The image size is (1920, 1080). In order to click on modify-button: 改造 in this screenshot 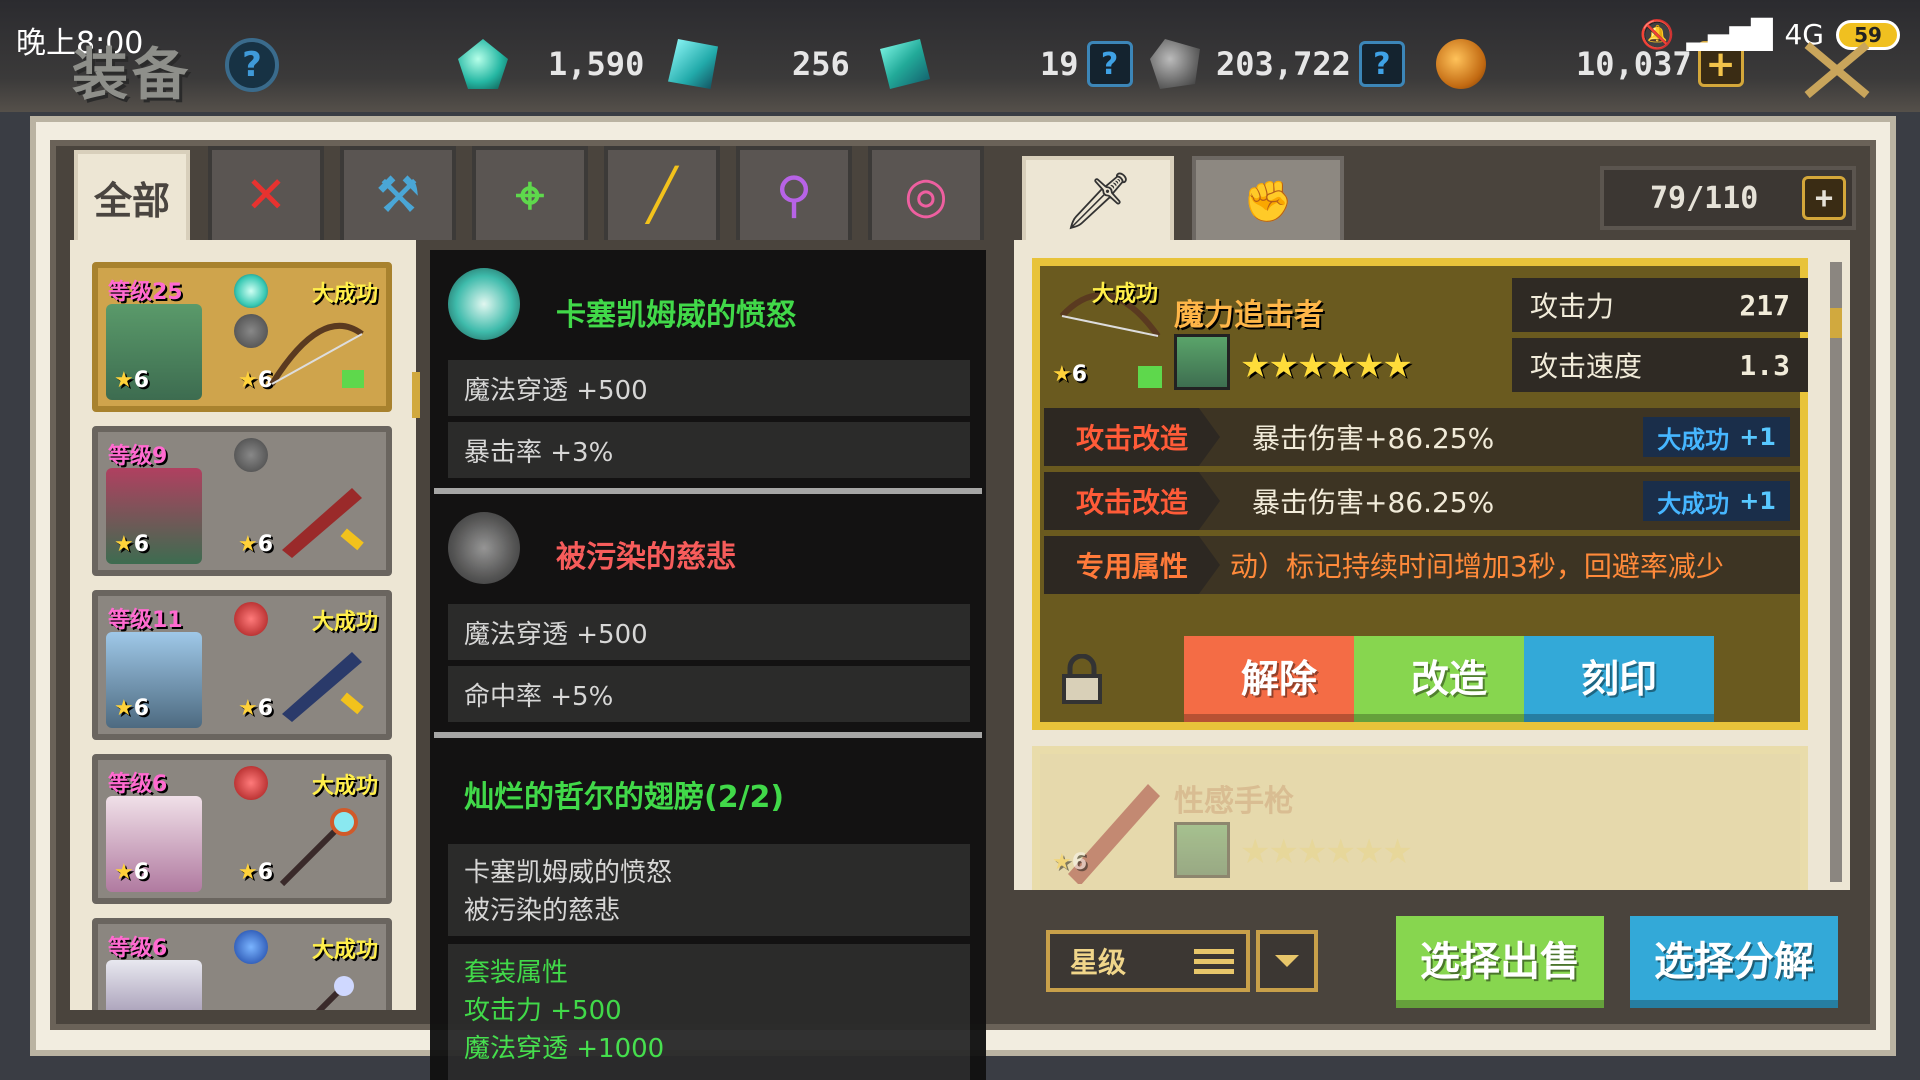, I will do `click(1449, 679)`.